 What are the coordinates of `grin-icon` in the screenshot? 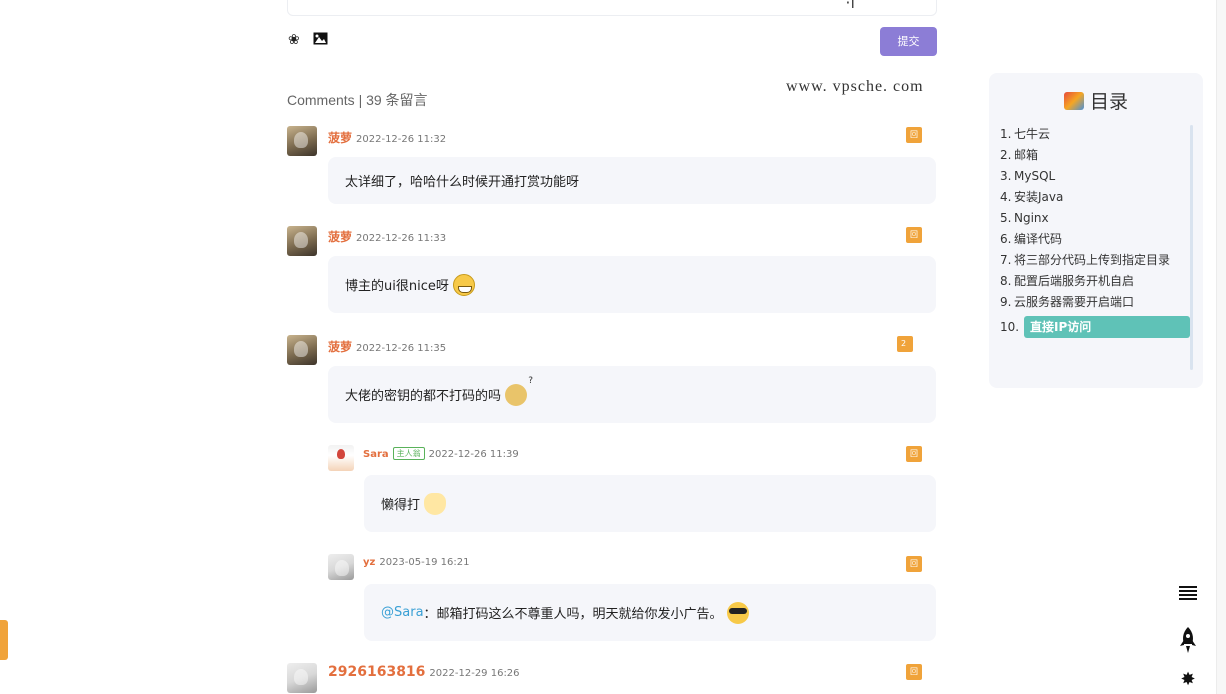 It's located at (463, 284).